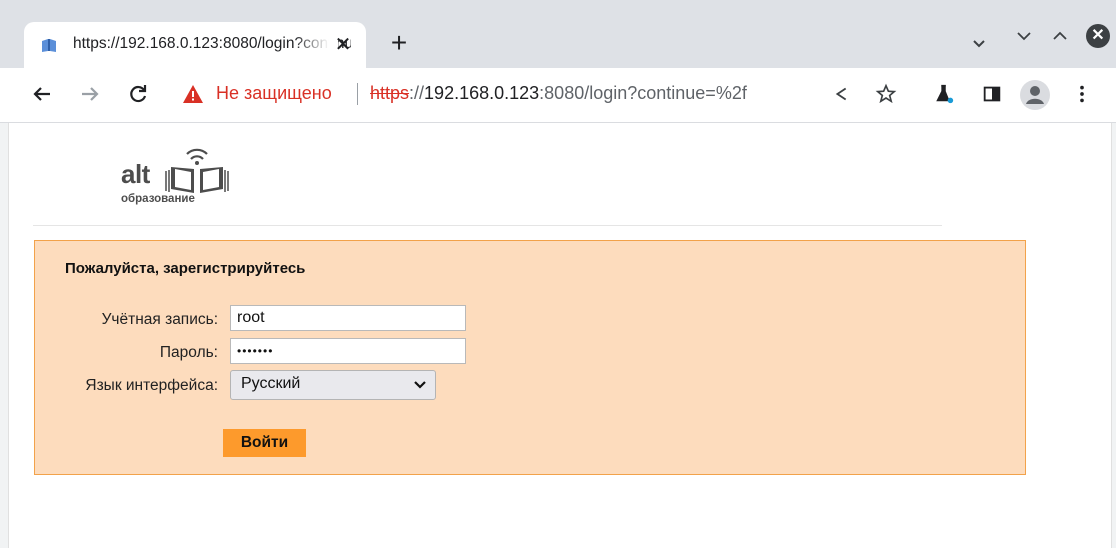  Describe the element at coordinates (49, 45) in the screenshot. I see `book-icon` at that location.